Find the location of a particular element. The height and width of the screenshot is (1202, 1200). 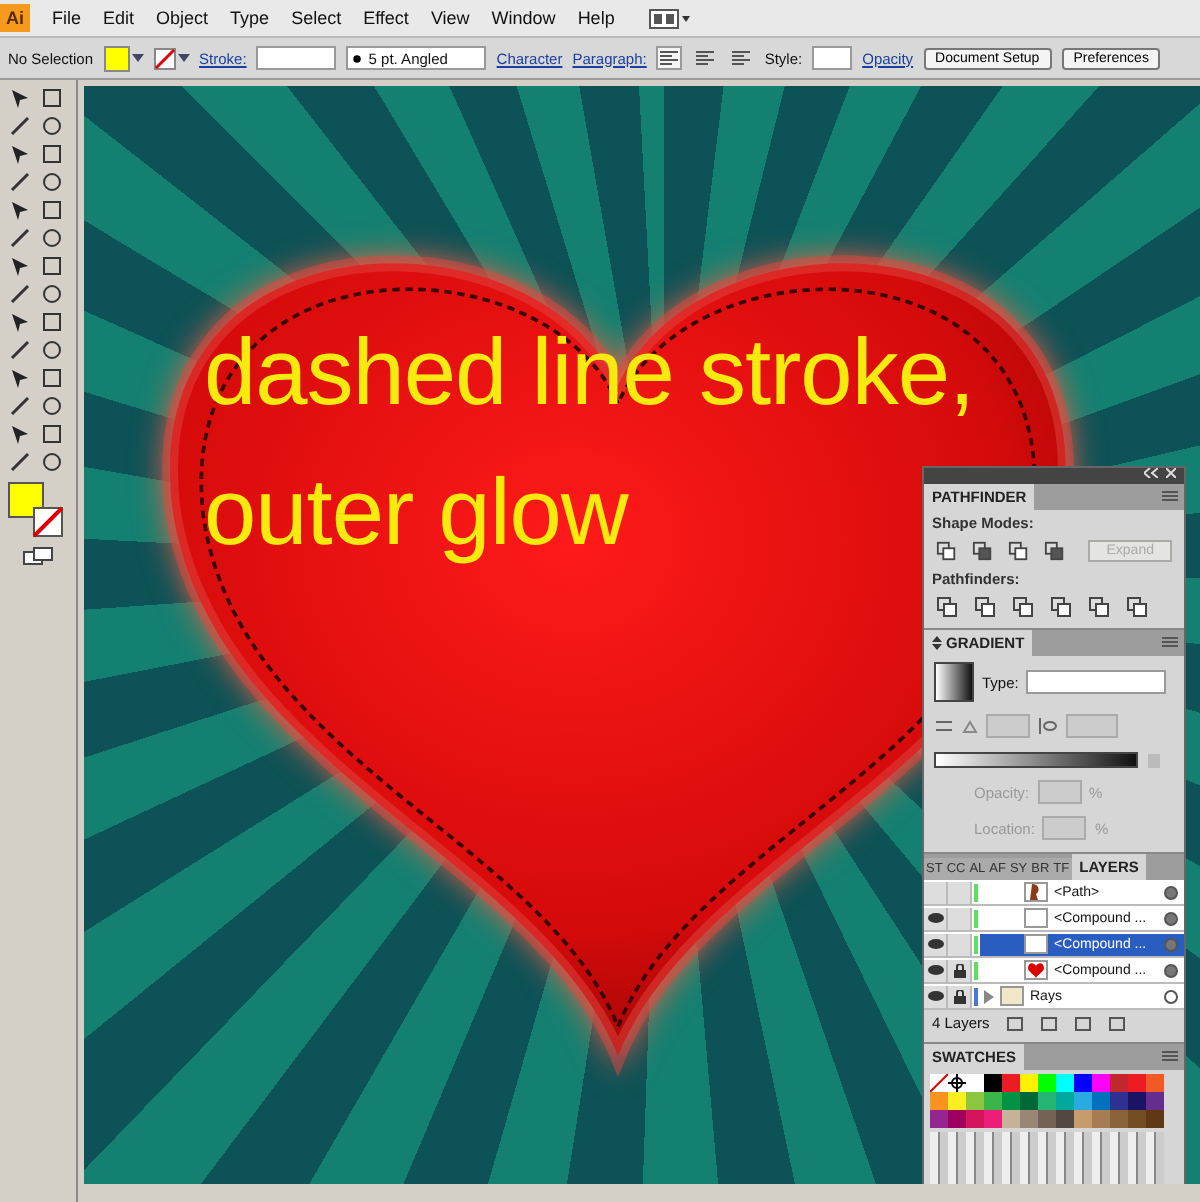

screen-mode-icon is located at coordinates (38, 556).